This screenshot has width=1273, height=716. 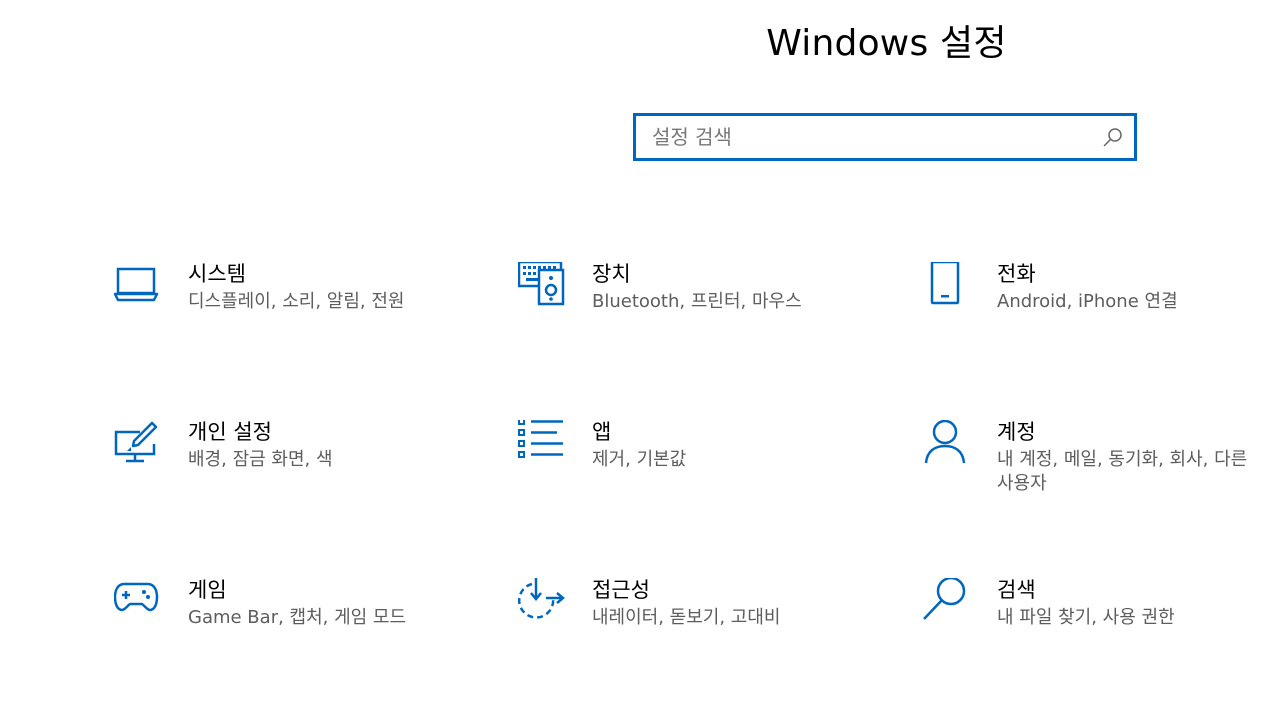 I want to click on search-input, so click(x=872, y=137).